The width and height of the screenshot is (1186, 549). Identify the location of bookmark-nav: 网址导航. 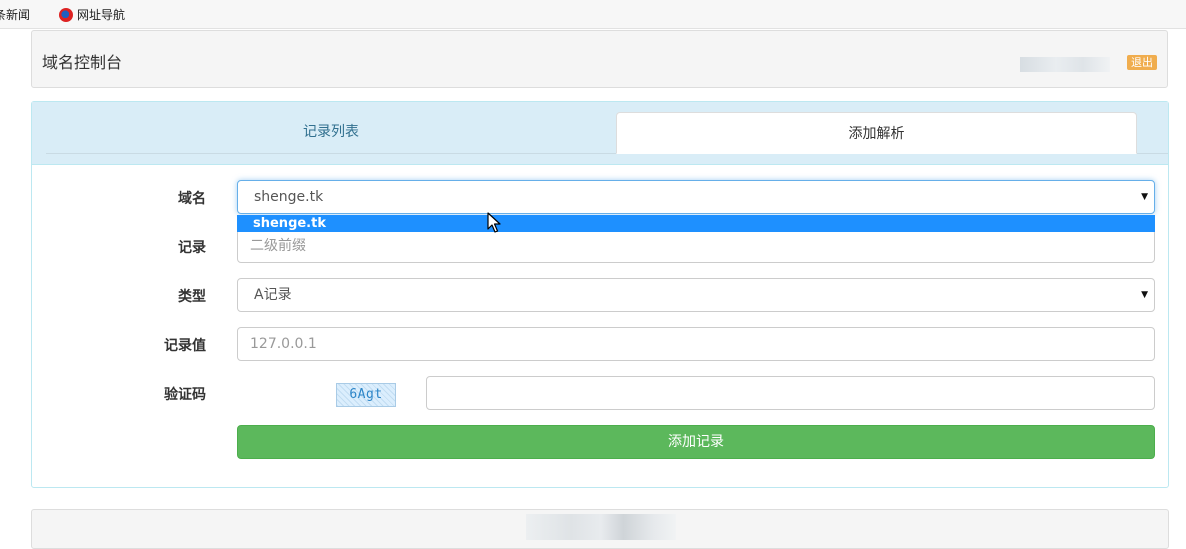
(92, 14).